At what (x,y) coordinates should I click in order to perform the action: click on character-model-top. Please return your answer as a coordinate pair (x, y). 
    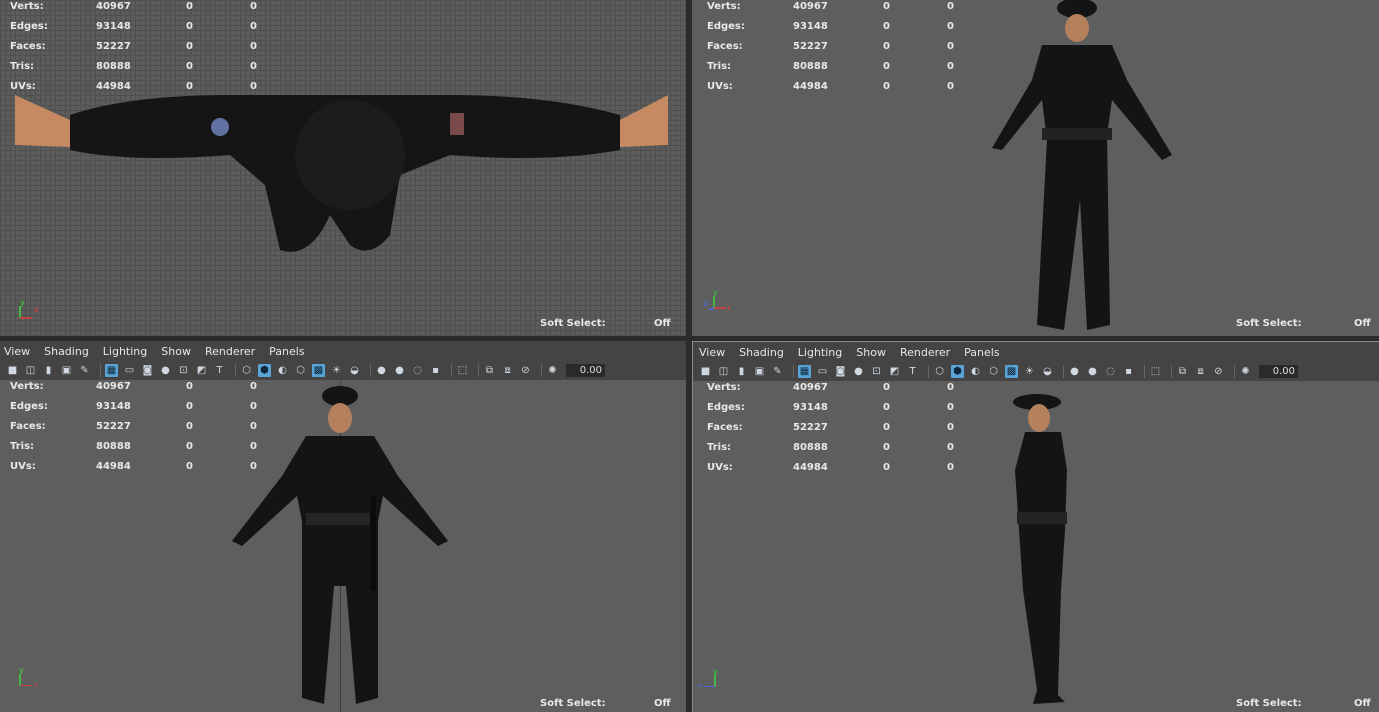
    Looking at the image, I should click on (340, 170).